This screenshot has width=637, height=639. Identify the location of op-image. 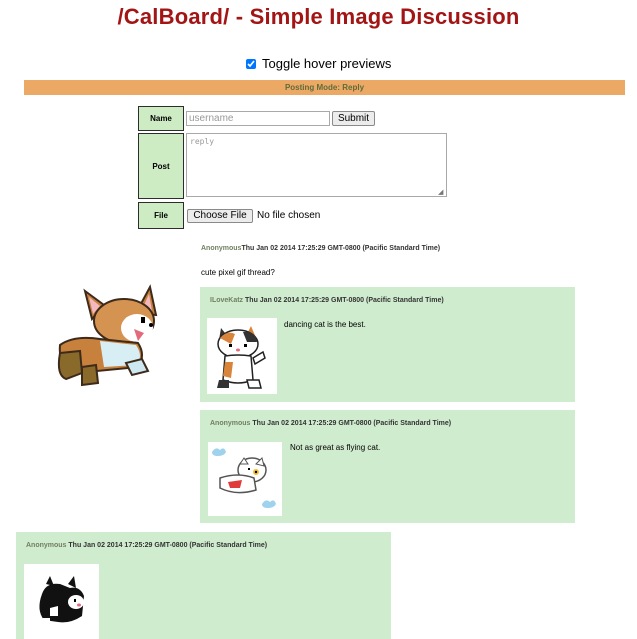
(107, 336).